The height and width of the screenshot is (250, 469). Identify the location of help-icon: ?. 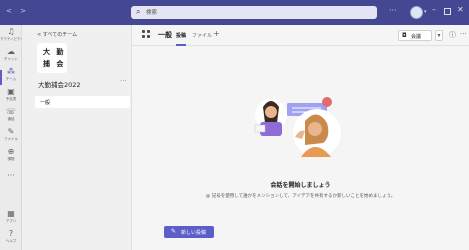
(11, 233).